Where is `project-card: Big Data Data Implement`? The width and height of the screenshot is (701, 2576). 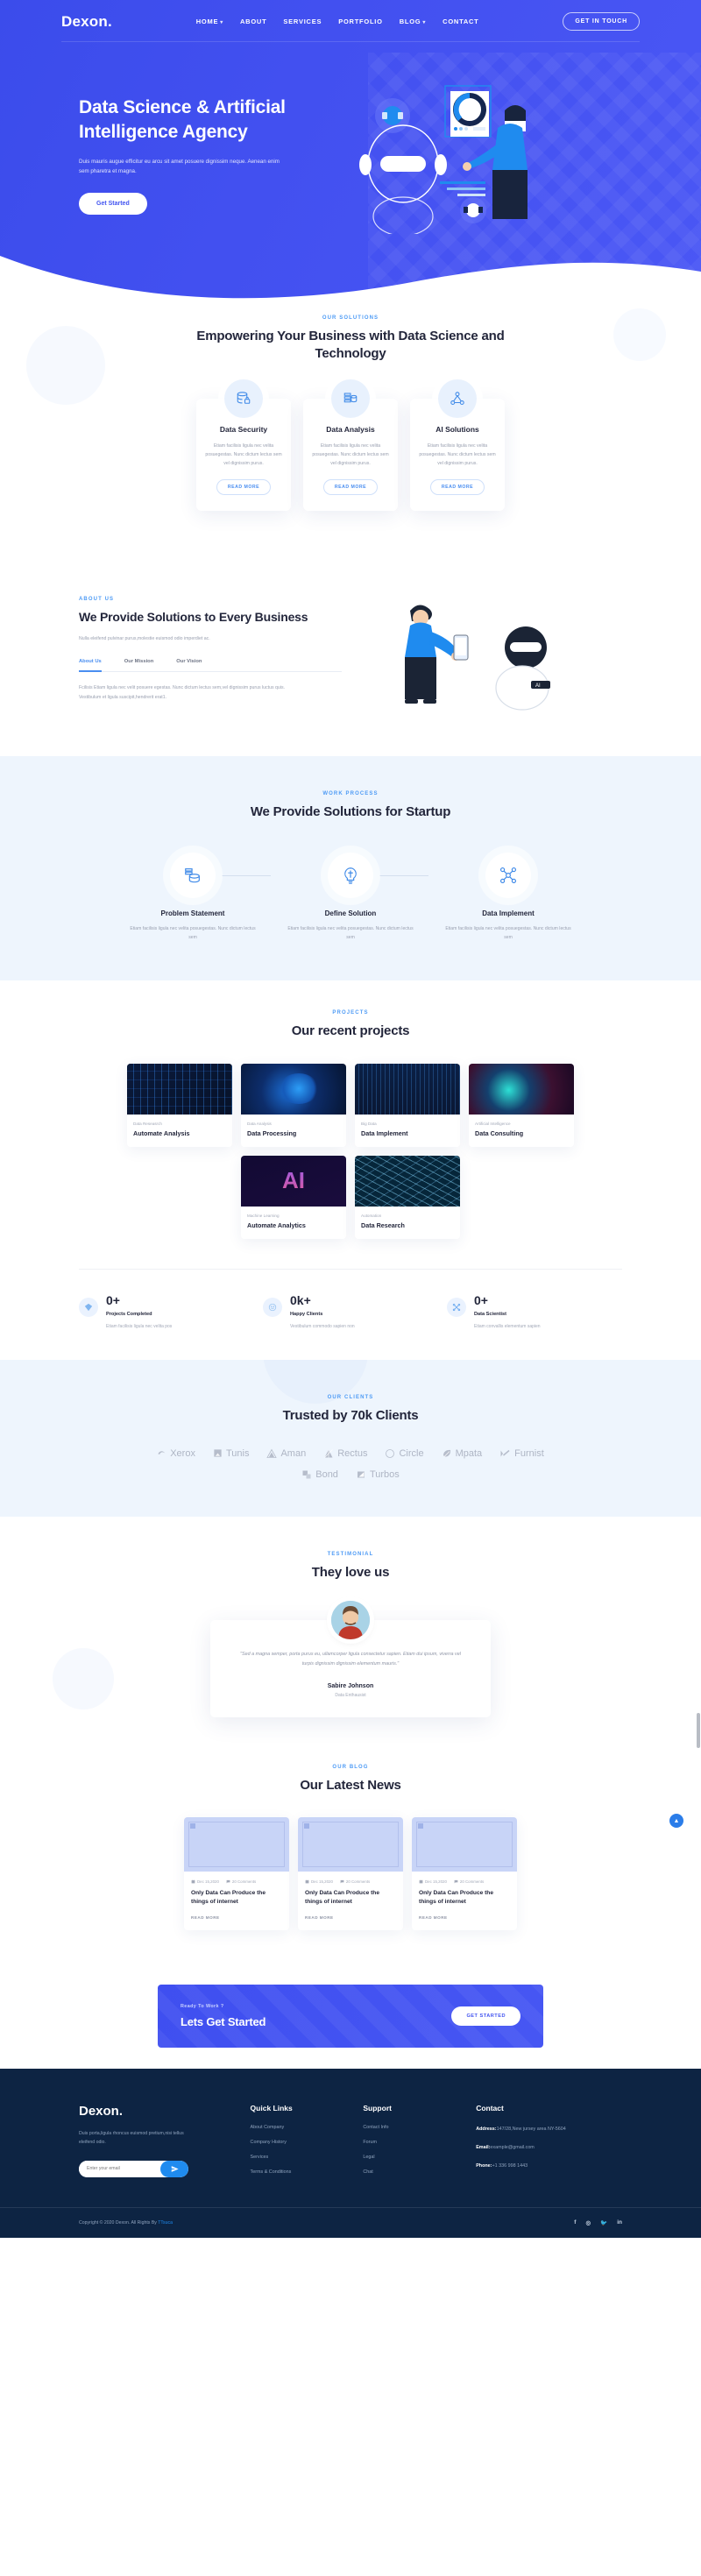
project-card: Big Data Data Implement is located at coordinates (407, 1105).